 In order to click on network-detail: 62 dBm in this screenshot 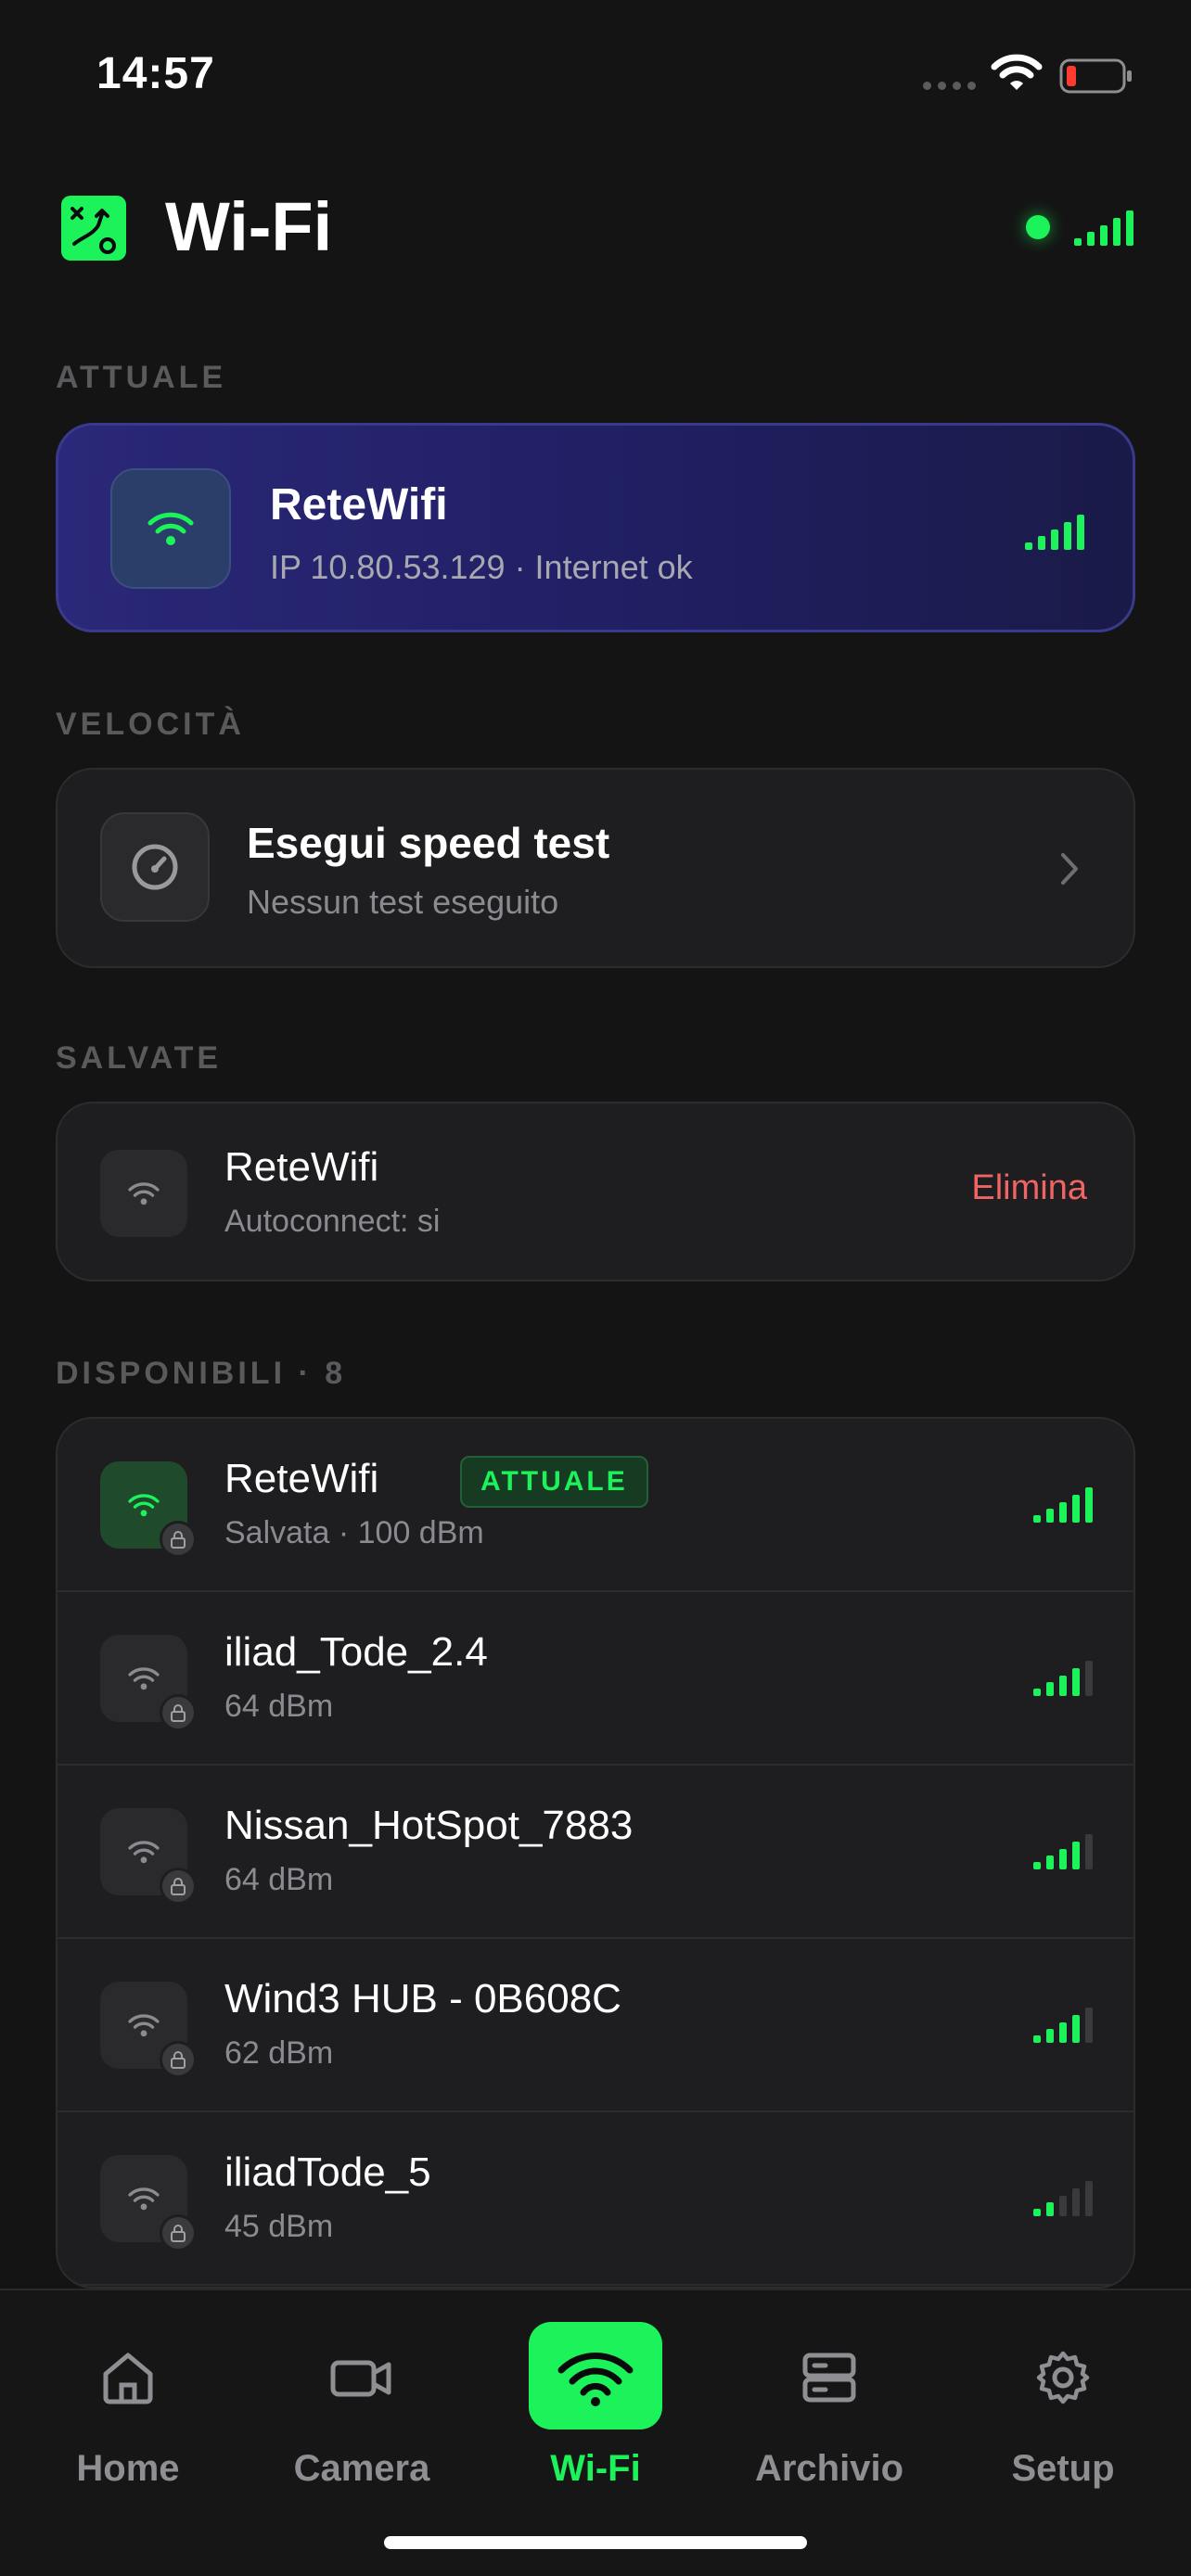, I will do `click(279, 2053)`.